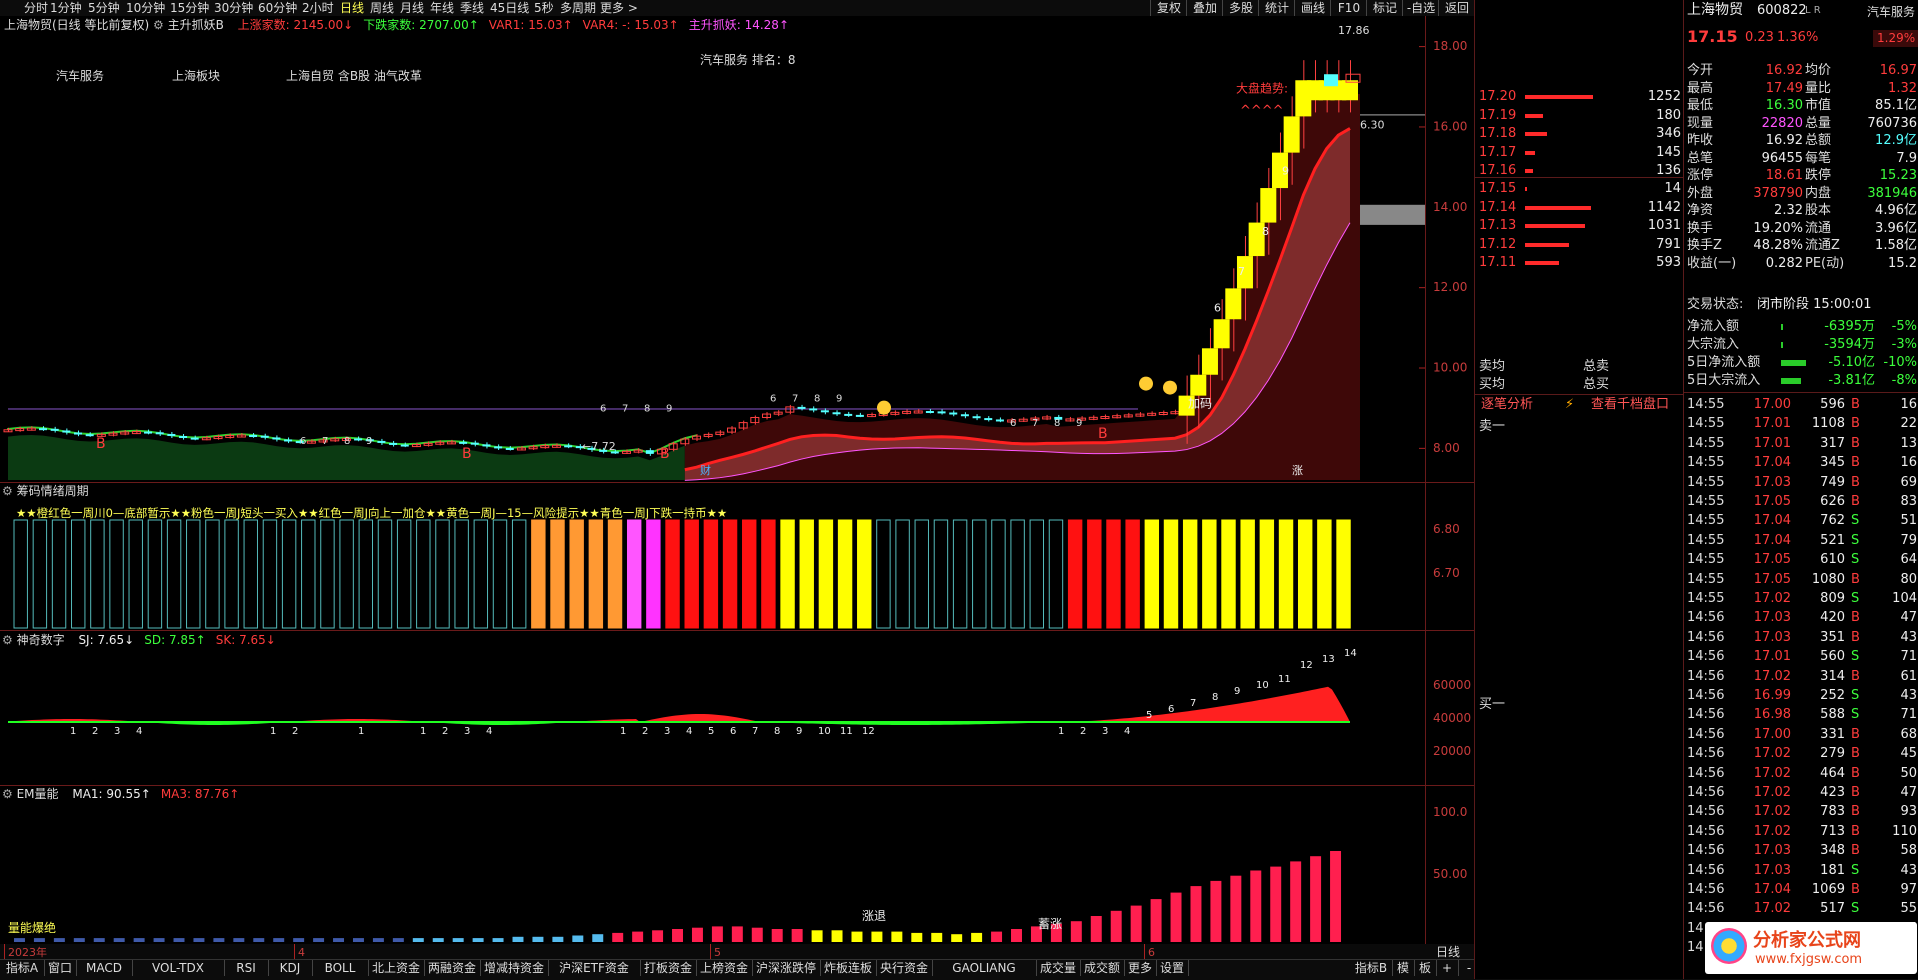  What do you see at coordinates (1832, 598) in the screenshot?
I see `tick-vol-10: 809` at bounding box center [1832, 598].